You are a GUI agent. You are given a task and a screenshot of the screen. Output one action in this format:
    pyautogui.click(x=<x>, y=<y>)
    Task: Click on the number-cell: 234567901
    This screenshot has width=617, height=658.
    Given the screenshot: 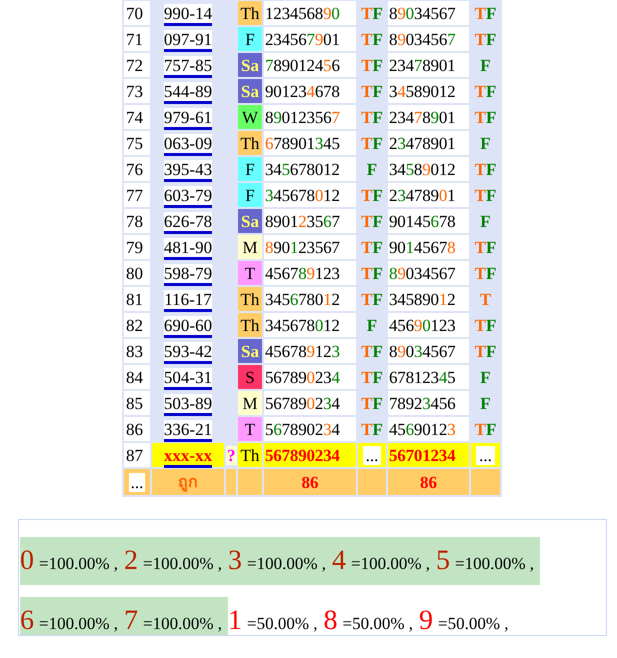 What is the action you would take?
    pyautogui.click(x=310, y=39)
    